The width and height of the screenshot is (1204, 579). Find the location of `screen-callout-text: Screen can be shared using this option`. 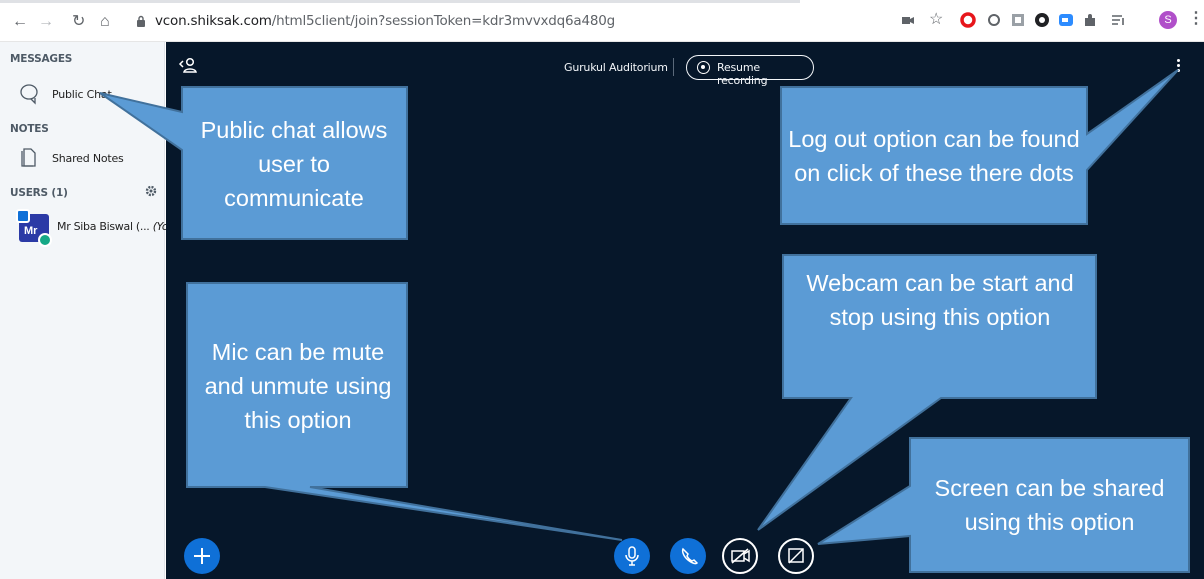

screen-callout-text: Screen can be shared using this option is located at coordinates (1049, 505).